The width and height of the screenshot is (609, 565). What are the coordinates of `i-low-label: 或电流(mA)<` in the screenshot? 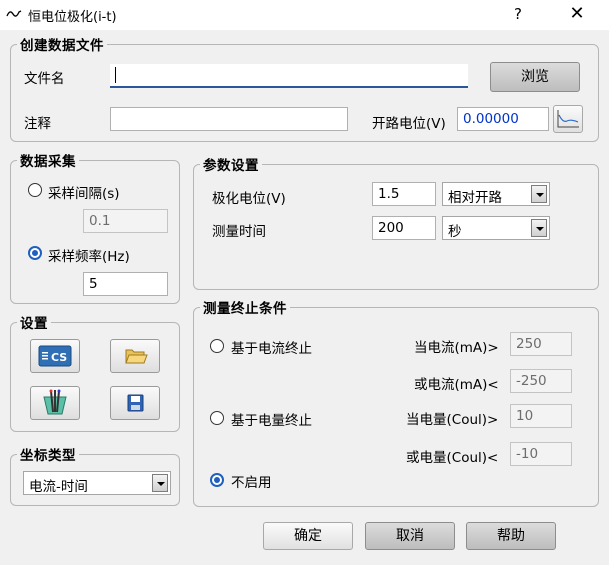 It's located at (456, 385).